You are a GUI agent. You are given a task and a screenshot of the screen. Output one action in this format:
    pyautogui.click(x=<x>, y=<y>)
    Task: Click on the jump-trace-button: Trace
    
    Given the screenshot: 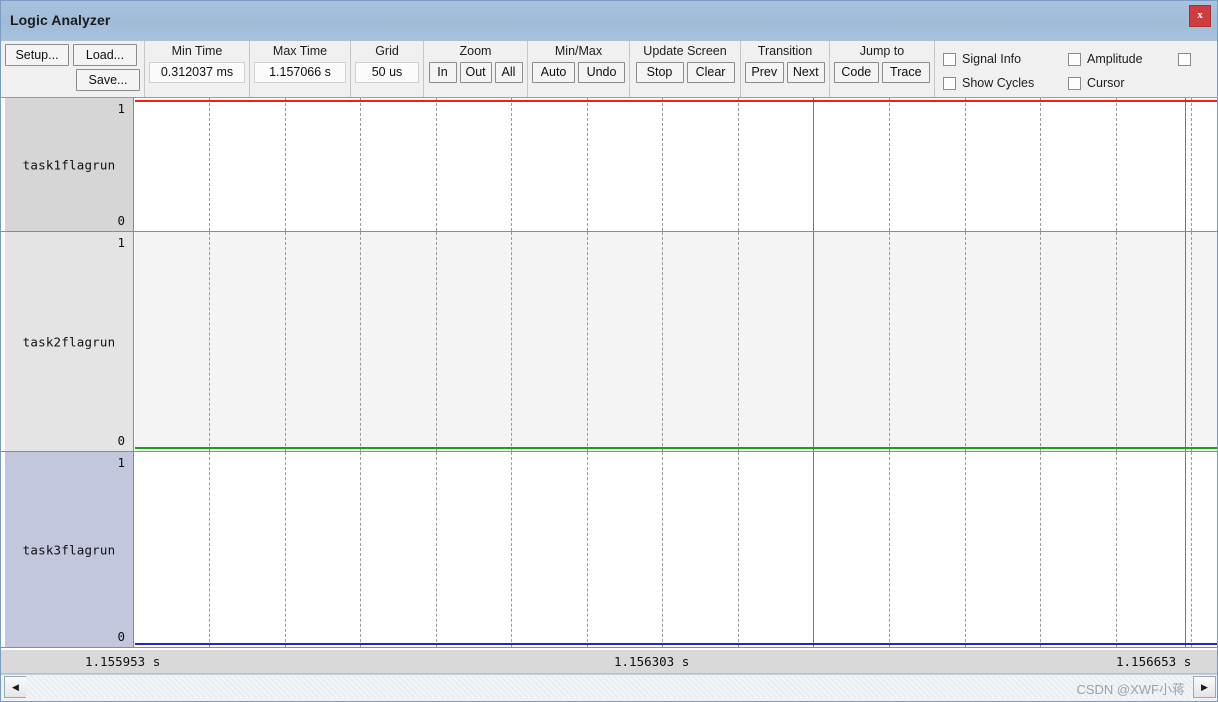 What is the action you would take?
    pyautogui.click(x=905, y=72)
    